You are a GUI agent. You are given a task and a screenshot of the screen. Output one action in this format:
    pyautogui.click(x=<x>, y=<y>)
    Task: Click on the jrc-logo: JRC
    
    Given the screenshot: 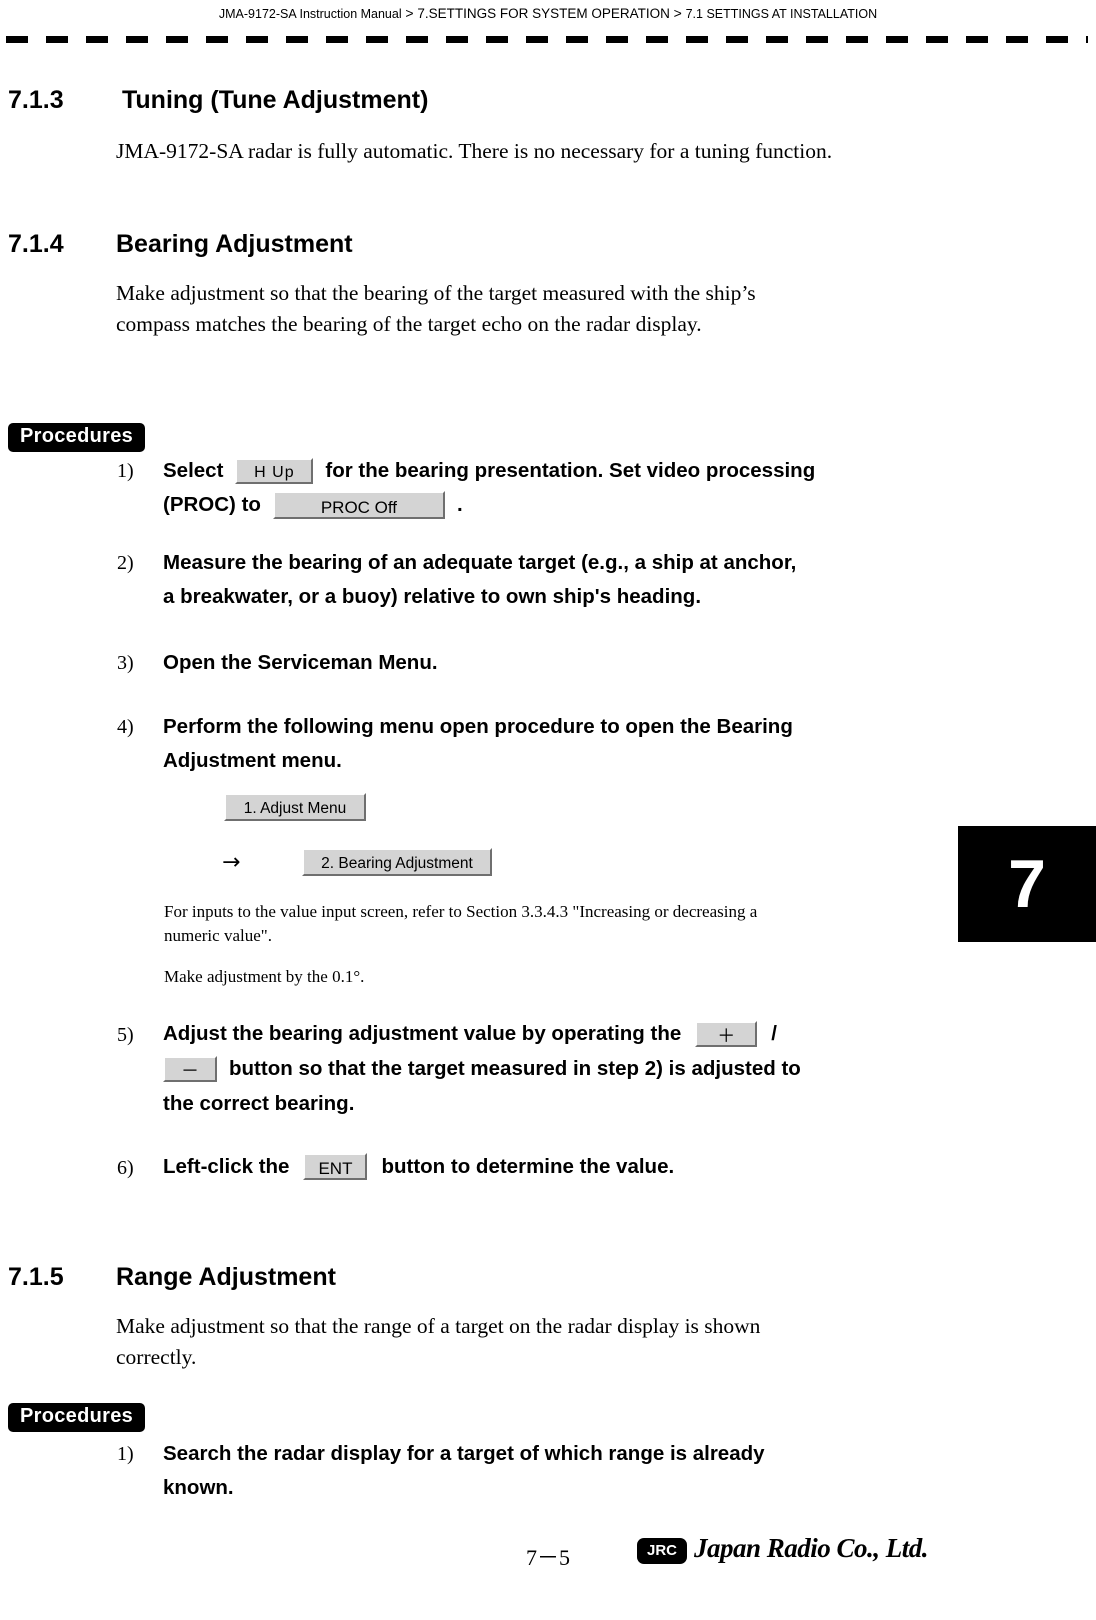 What is the action you would take?
    pyautogui.click(x=662, y=1551)
    